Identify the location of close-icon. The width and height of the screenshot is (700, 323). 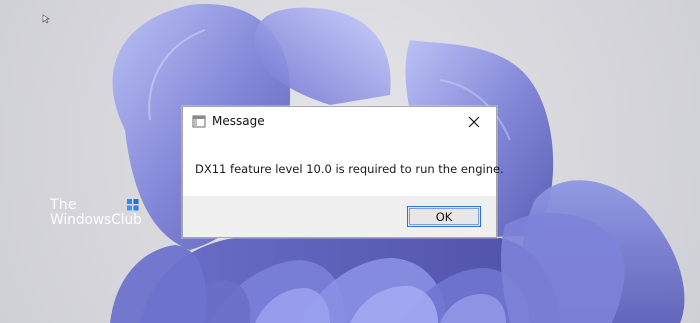
(474, 122).